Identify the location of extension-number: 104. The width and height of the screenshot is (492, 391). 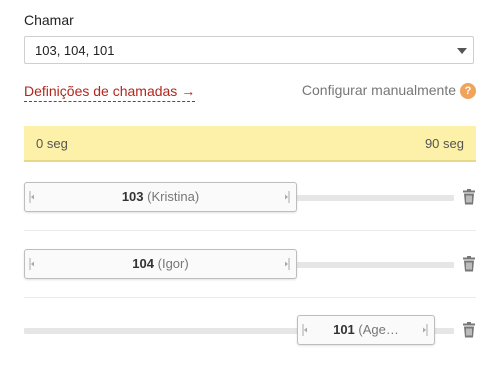
(143, 263).